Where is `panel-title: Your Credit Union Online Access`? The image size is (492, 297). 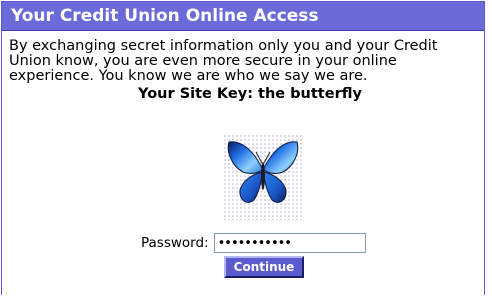
panel-title: Your Credit Union Online Access is located at coordinates (243, 16).